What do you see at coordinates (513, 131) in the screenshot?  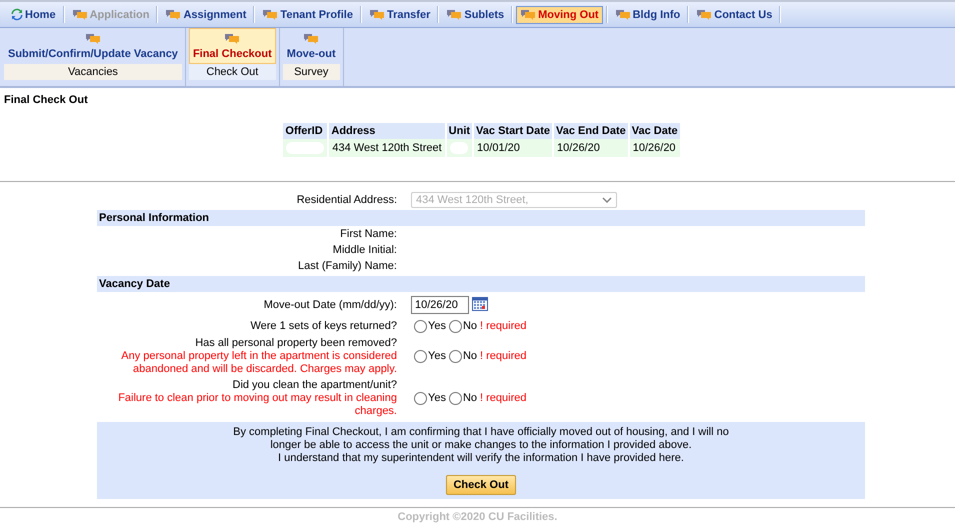 I see `column-header: Vac Start Date` at bounding box center [513, 131].